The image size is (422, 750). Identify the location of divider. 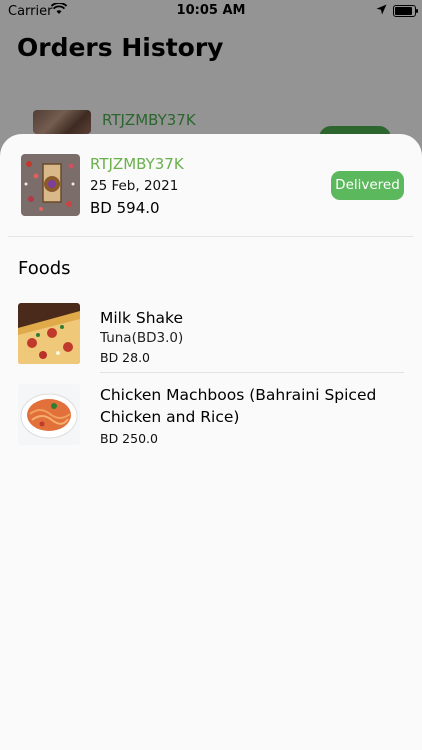
(211, 236).